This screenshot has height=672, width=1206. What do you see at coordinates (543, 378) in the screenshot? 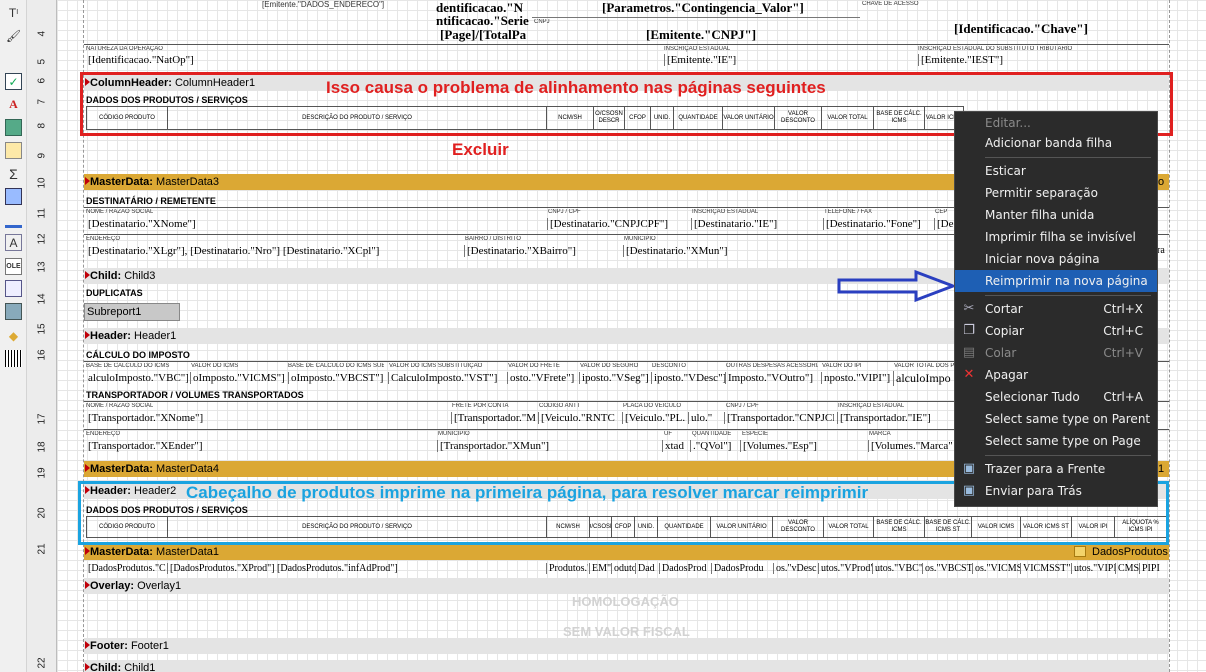
I see `calc-field: osto."VFrete"]` at bounding box center [543, 378].